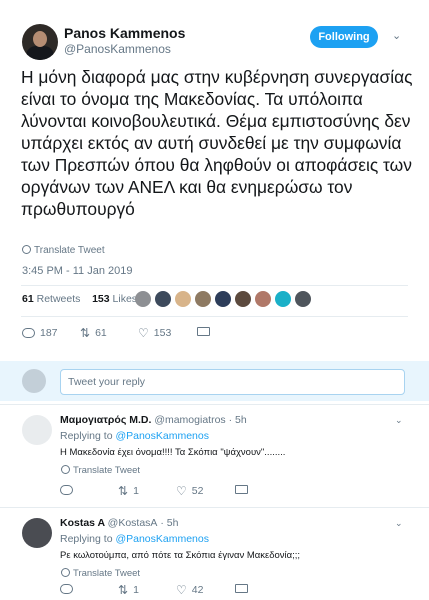 This screenshot has width=429, height=600. Describe the element at coordinates (197, 590) in the screenshot. I see `like-count: 42` at that location.